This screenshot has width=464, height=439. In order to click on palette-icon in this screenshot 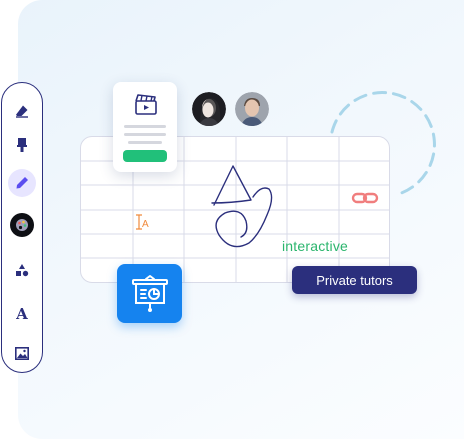, I will do `click(22, 225)`.